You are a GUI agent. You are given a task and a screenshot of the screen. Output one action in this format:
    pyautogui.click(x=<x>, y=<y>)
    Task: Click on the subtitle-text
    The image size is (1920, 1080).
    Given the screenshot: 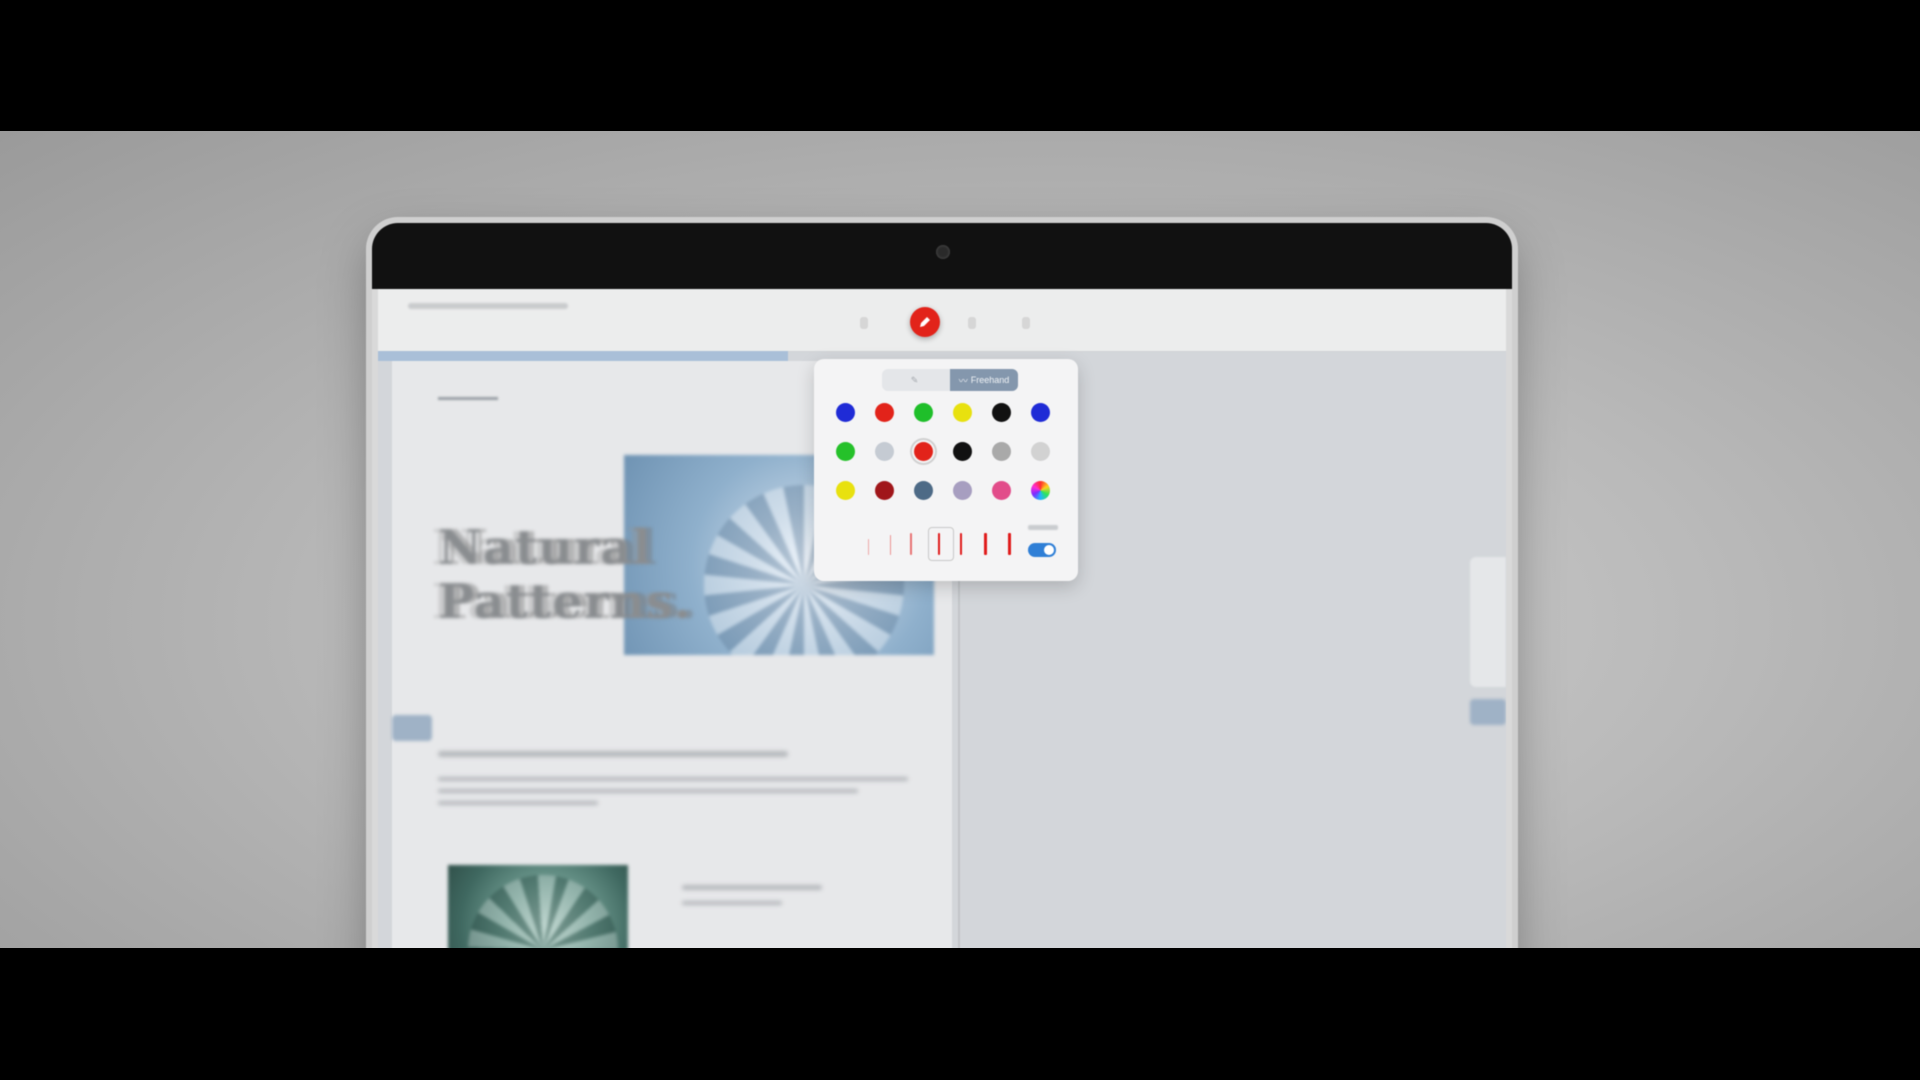 What is the action you would take?
    pyautogui.click(x=613, y=754)
    